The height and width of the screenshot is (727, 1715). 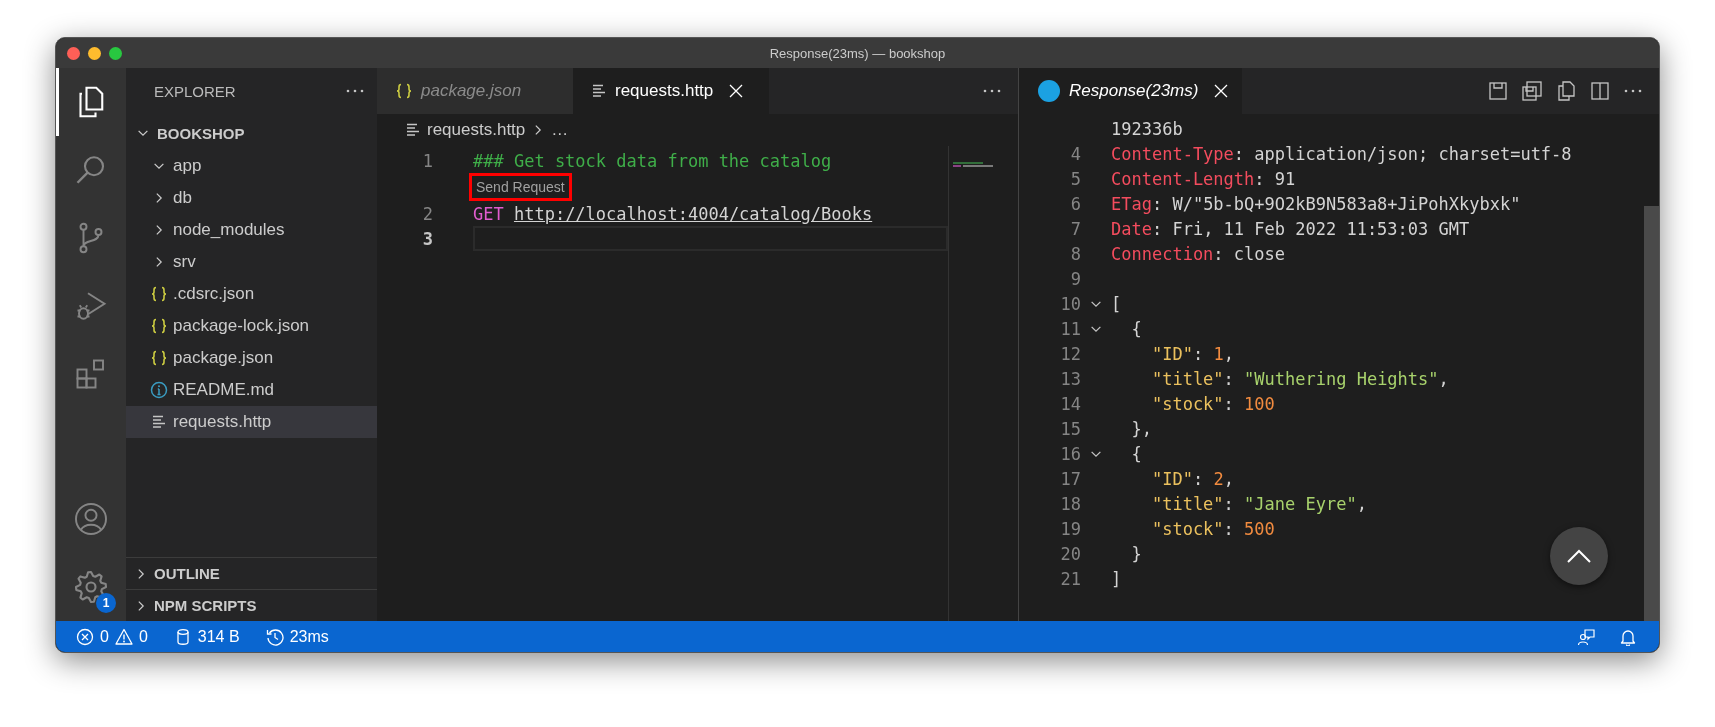 What do you see at coordinates (520, 187) in the screenshot?
I see `send-request-link: Send Request` at bounding box center [520, 187].